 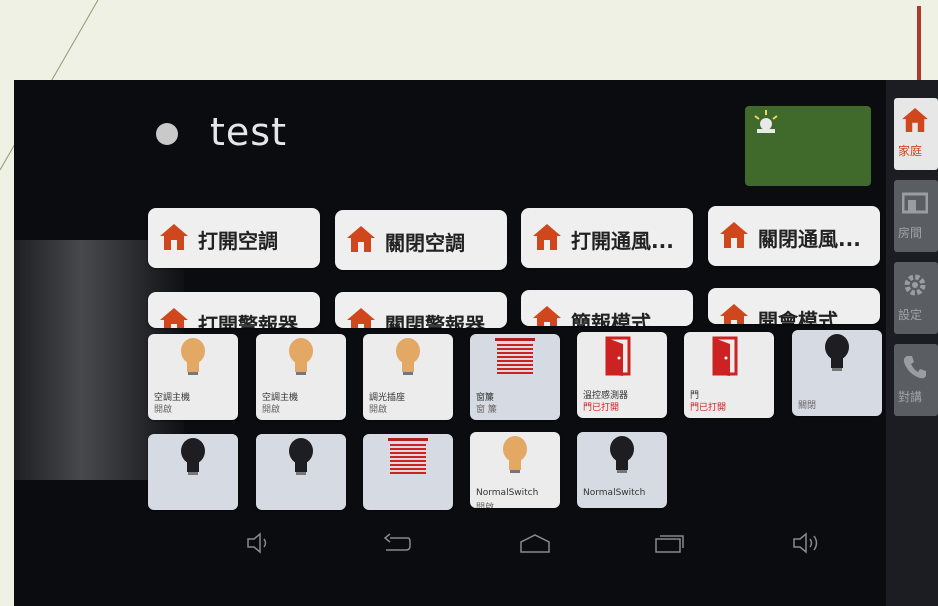 What do you see at coordinates (915, 285) in the screenshot?
I see `settings-icon` at bounding box center [915, 285].